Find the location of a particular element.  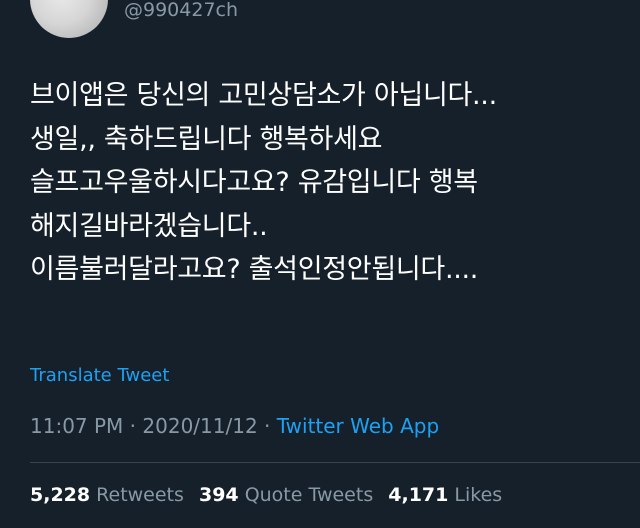

retweets-stat: 5,228 Retweets is located at coordinates (107, 495).